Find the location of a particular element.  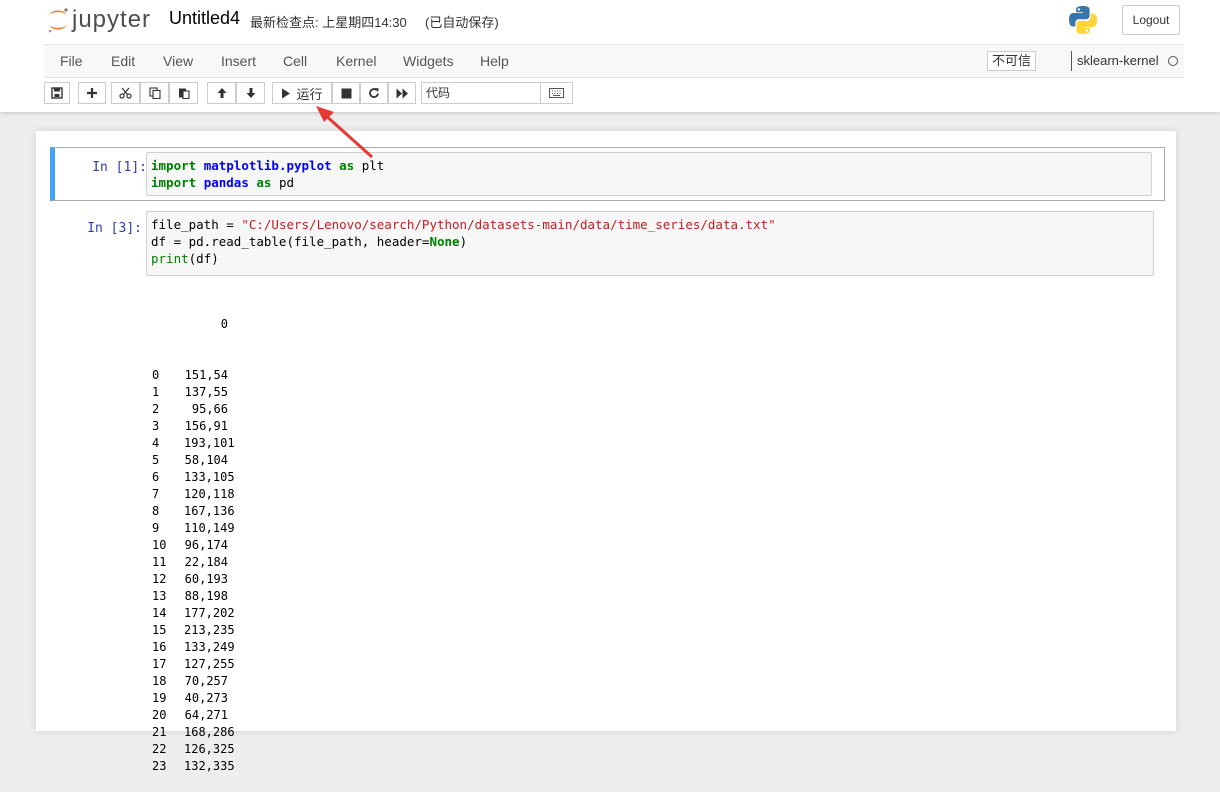

copy-icon is located at coordinates (154, 93).